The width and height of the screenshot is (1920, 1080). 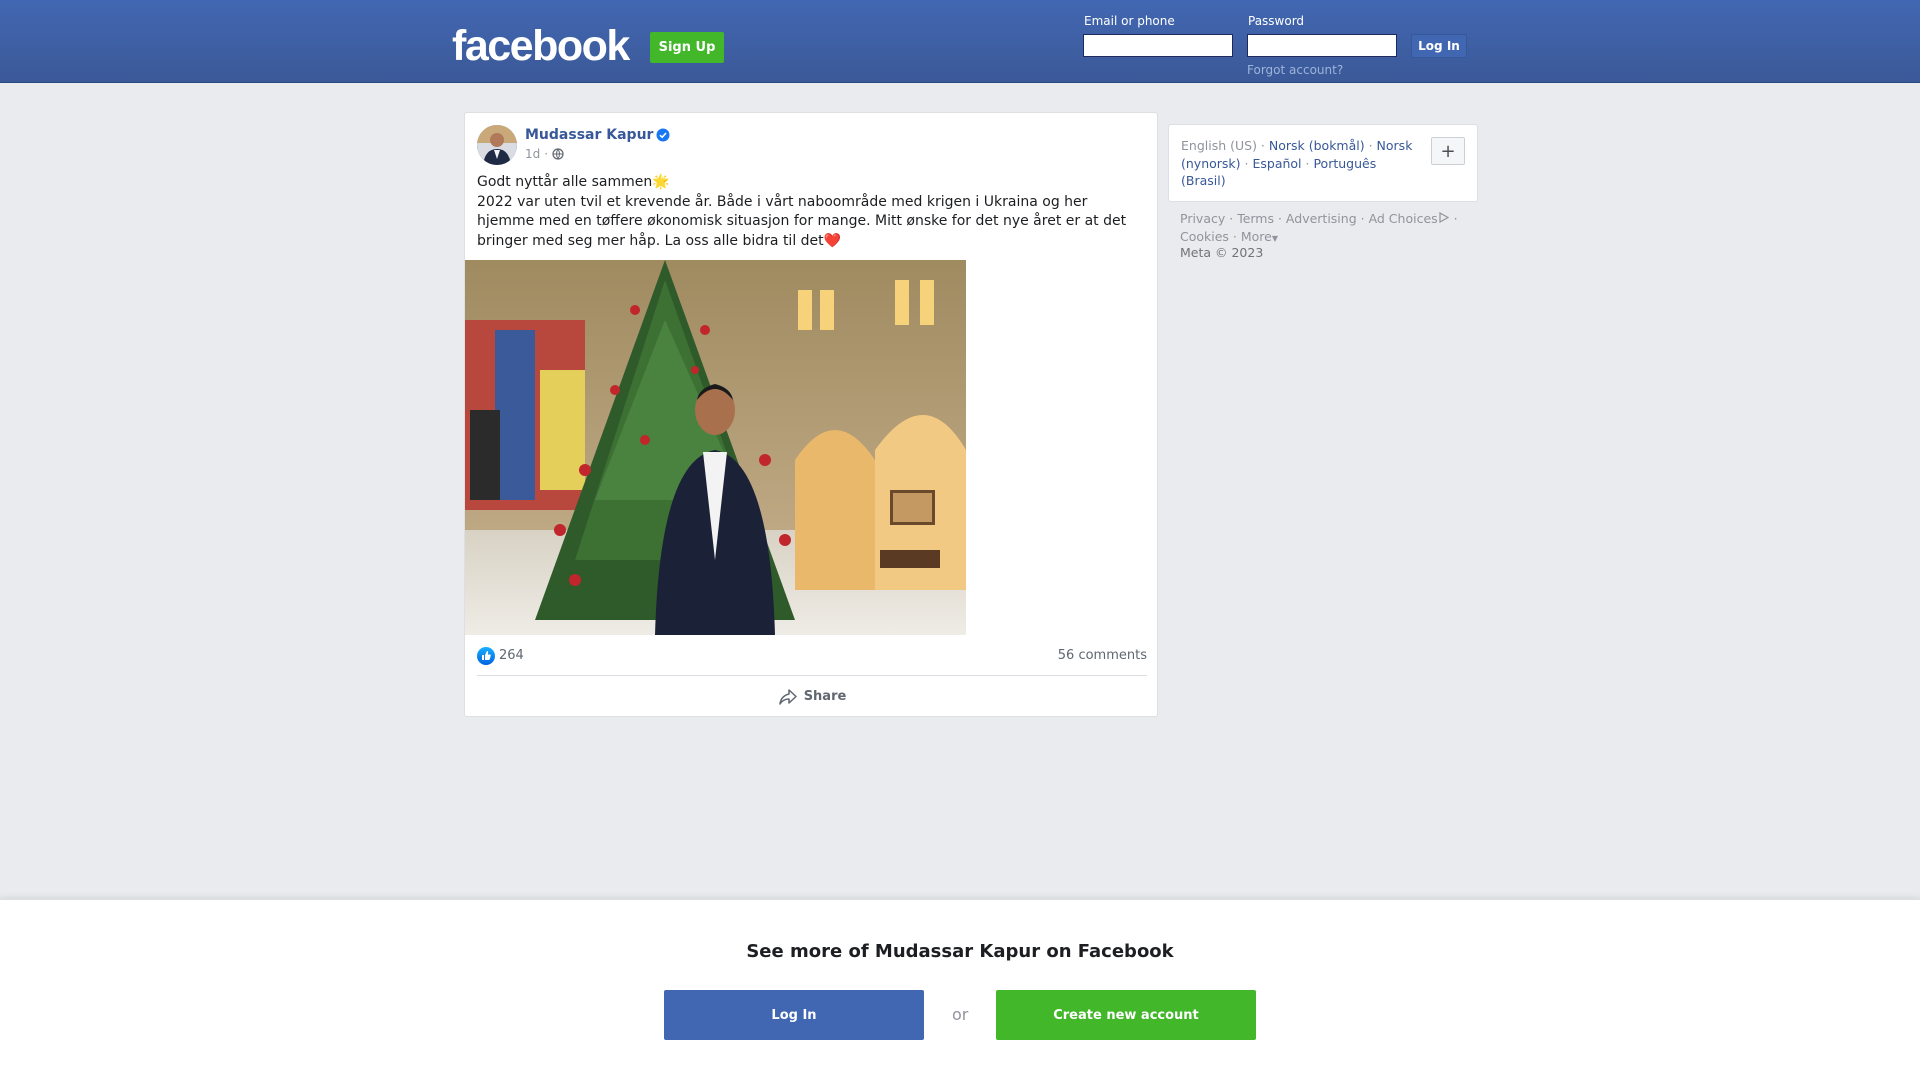 What do you see at coordinates (1448, 151) in the screenshot?
I see `more-languages-button: +` at bounding box center [1448, 151].